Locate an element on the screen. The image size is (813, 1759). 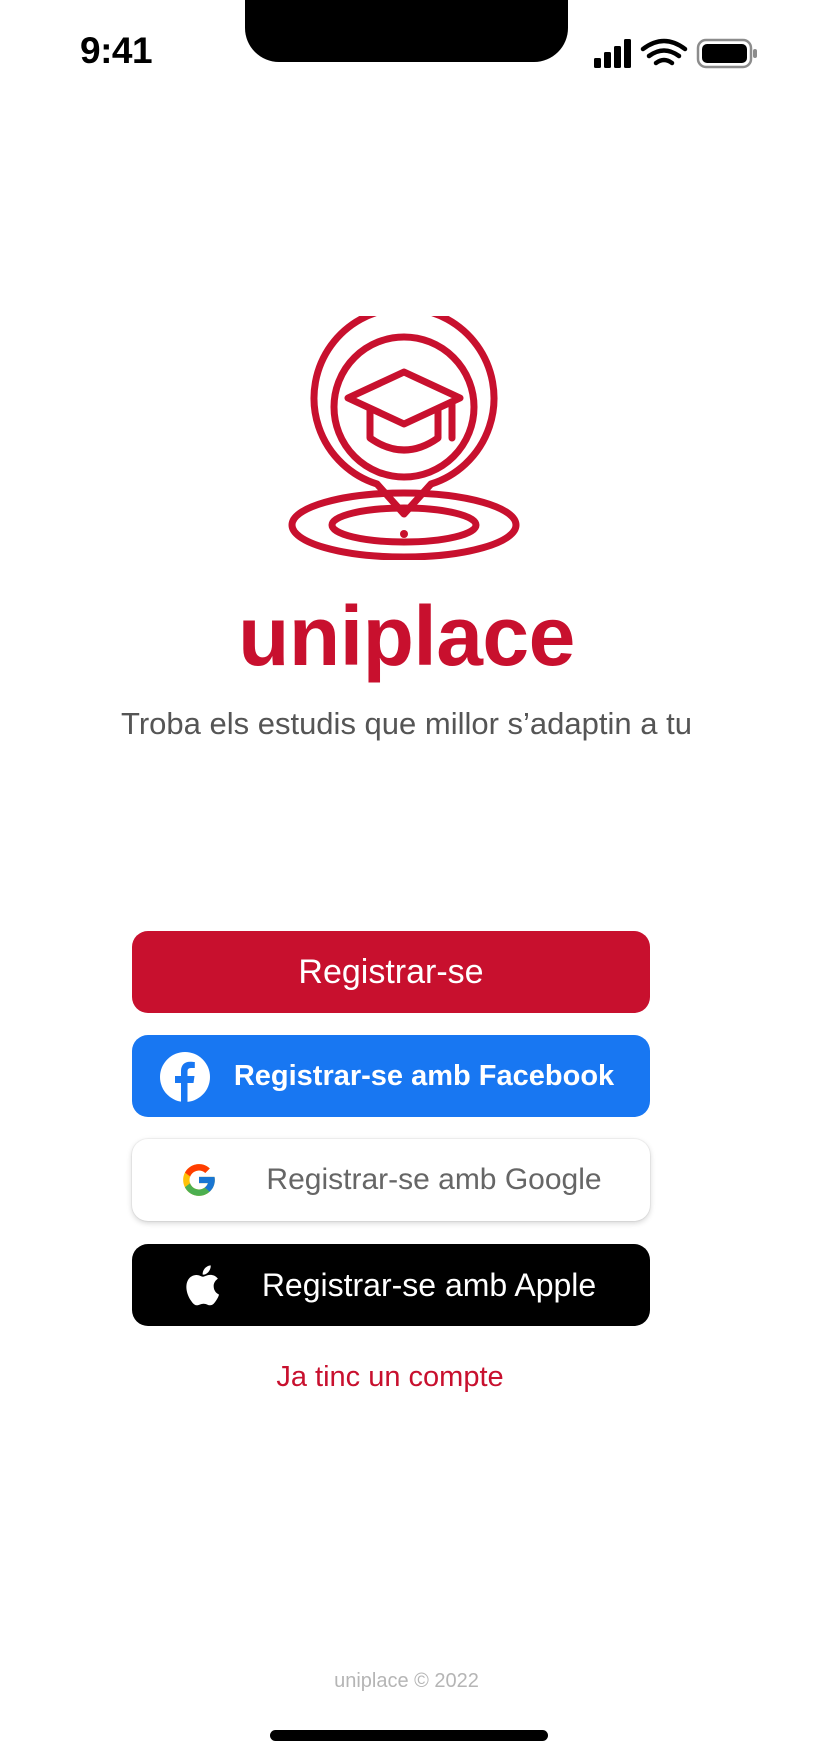
apple-icon is located at coordinates (202, 1285).